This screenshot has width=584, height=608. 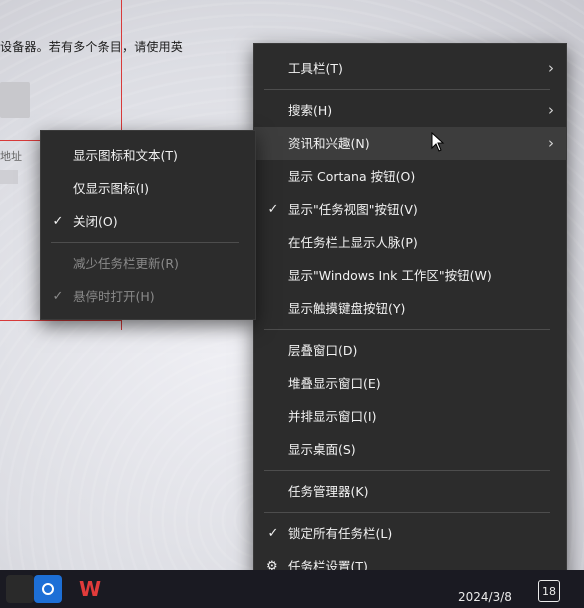 What do you see at coordinates (15, 100) in the screenshot?
I see `background-thumbnail` at bounding box center [15, 100].